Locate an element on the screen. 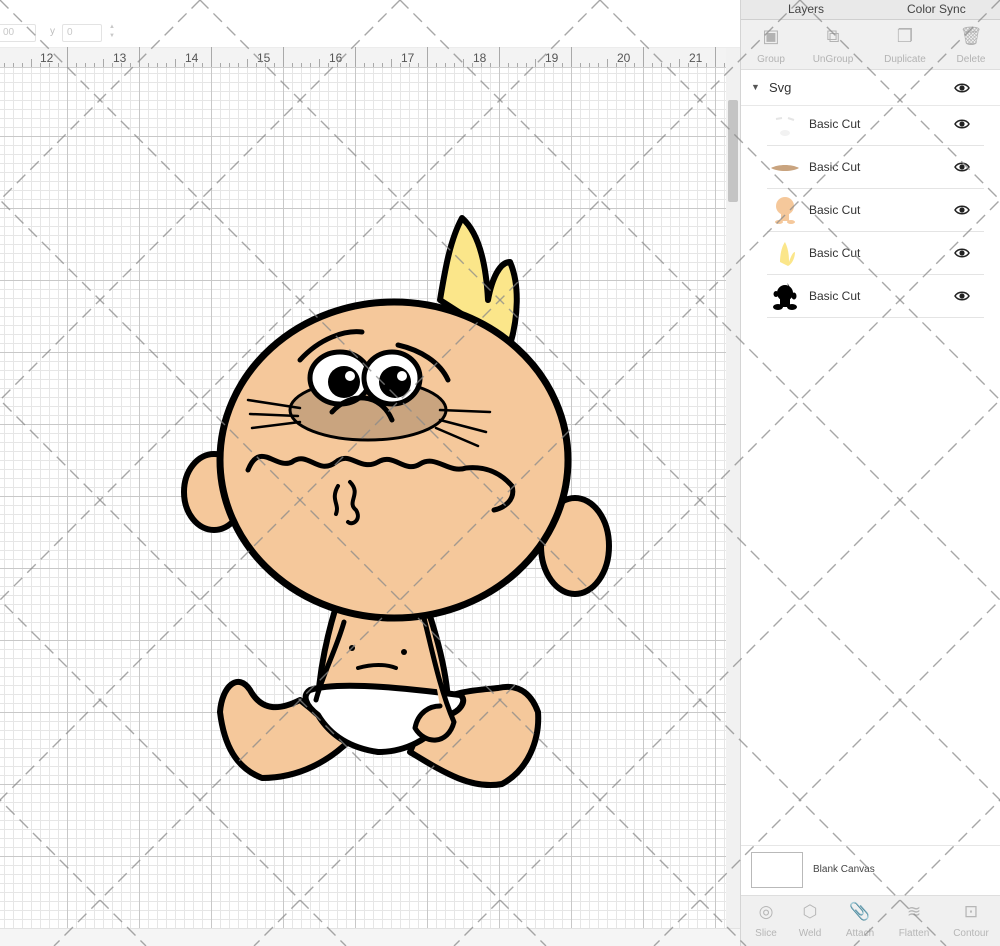 The image size is (1000, 946). ungroup-label: UnGroup is located at coordinates (833, 59).